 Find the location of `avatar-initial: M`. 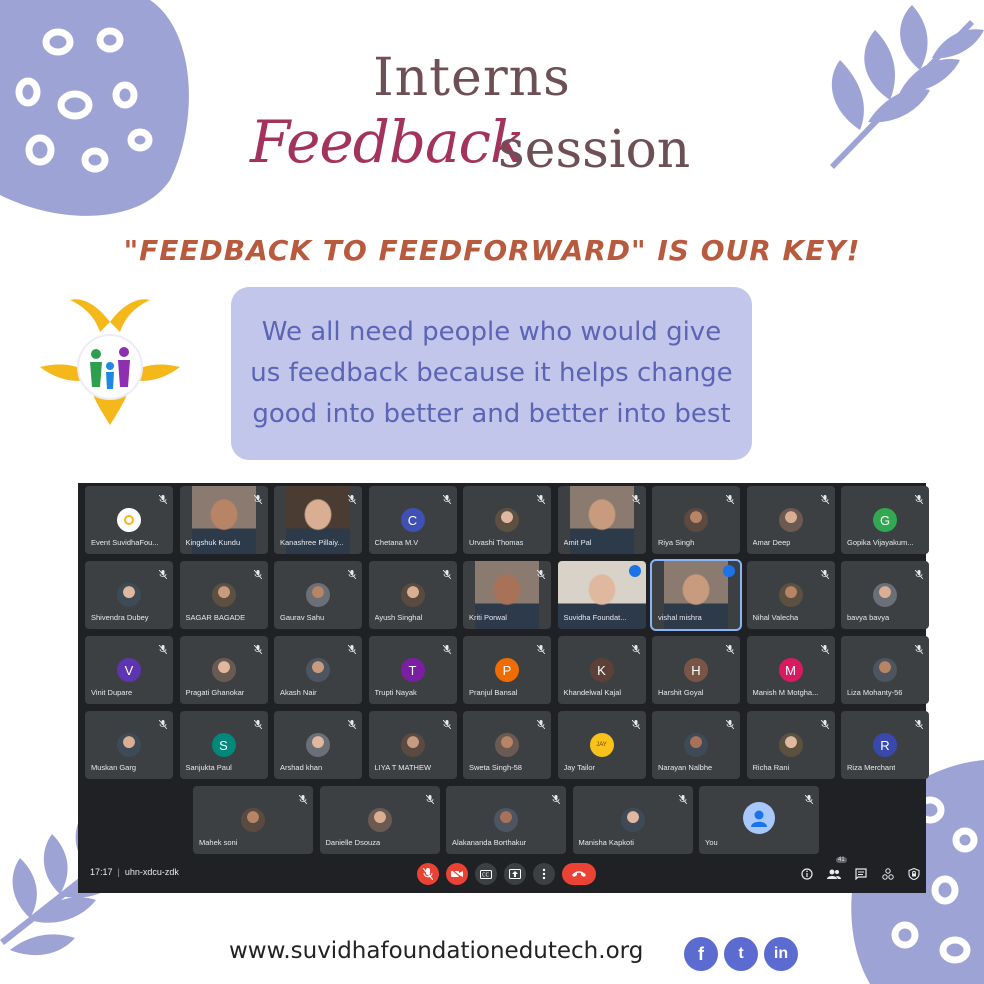

avatar-initial: M is located at coordinates (790, 670).